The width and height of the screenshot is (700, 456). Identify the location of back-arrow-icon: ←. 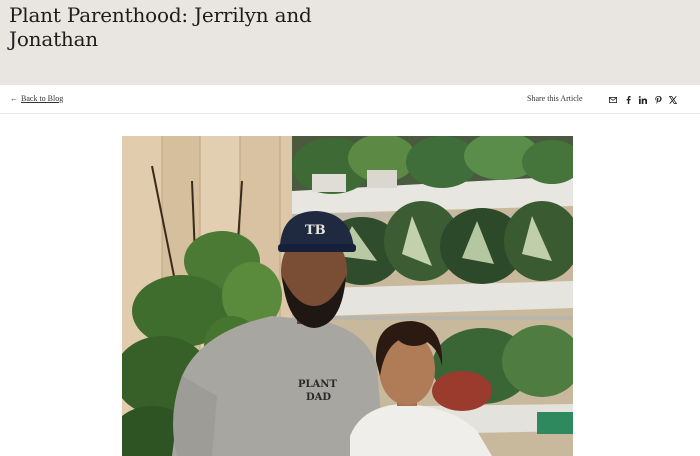
(14, 98).